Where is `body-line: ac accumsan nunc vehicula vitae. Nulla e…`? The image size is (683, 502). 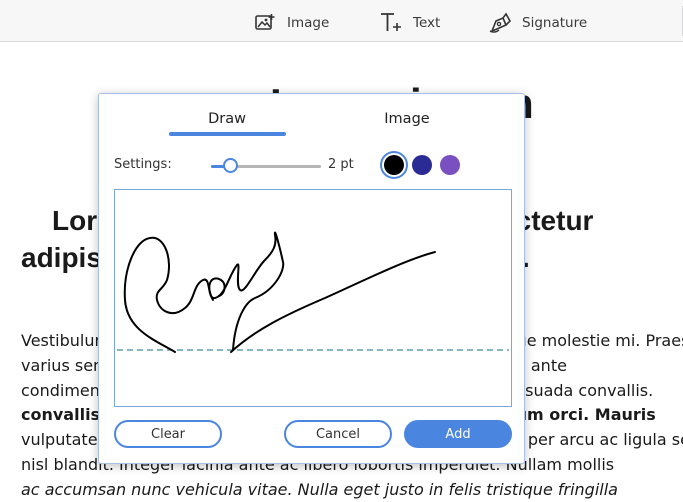
body-line: ac accumsan nunc vehicula vitae. Nulla e… is located at coordinates (319, 489).